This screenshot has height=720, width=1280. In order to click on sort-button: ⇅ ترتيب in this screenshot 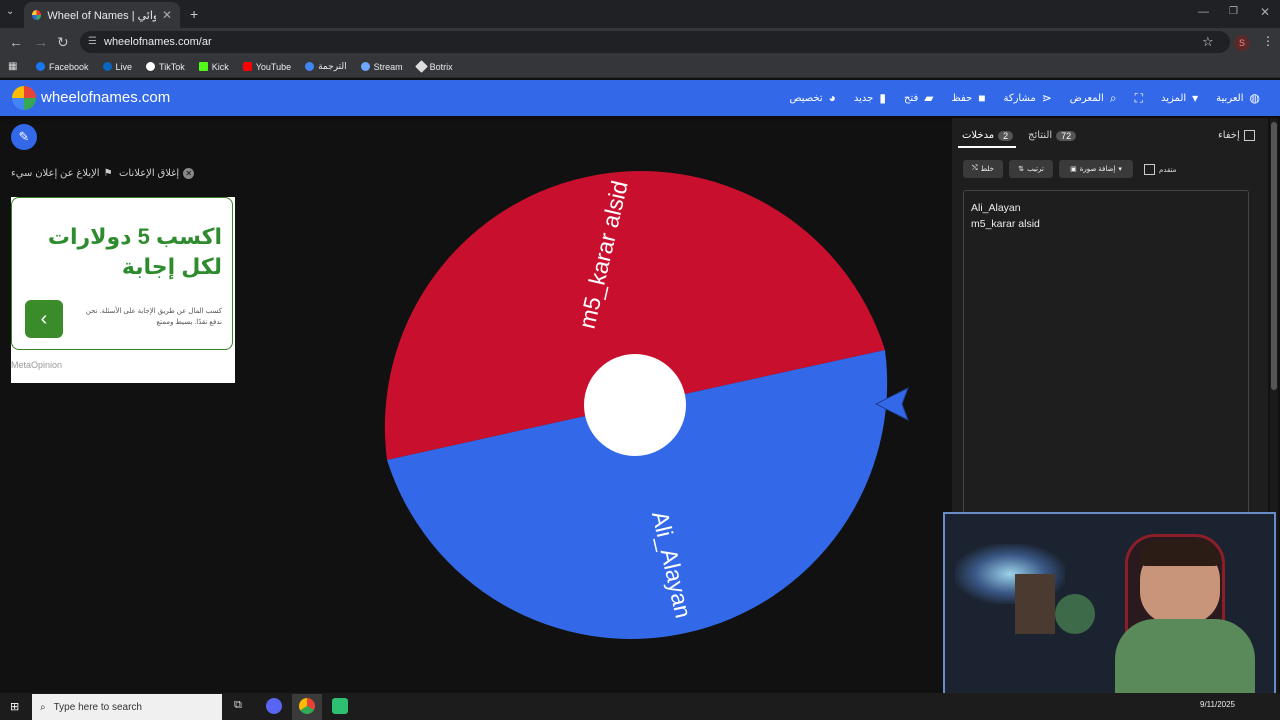, I will do `click(1031, 169)`.